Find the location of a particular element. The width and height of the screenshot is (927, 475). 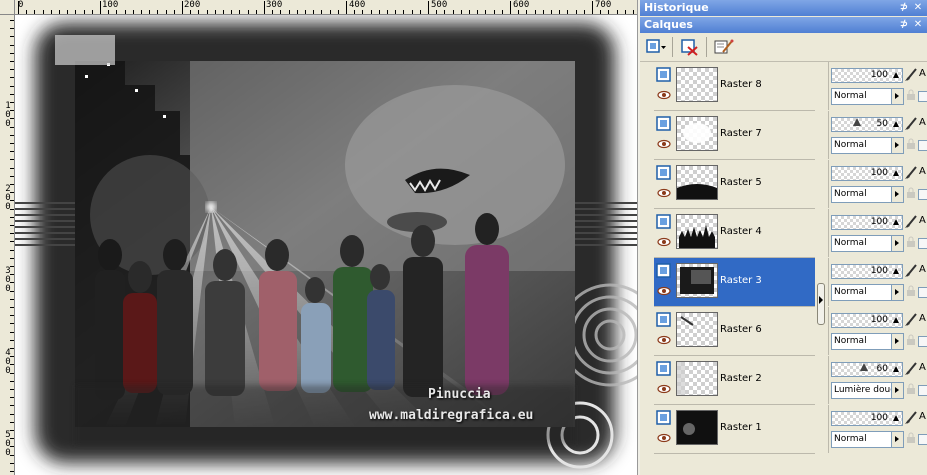

layer-name: Raster 1 is located at coordinates (741, 427).